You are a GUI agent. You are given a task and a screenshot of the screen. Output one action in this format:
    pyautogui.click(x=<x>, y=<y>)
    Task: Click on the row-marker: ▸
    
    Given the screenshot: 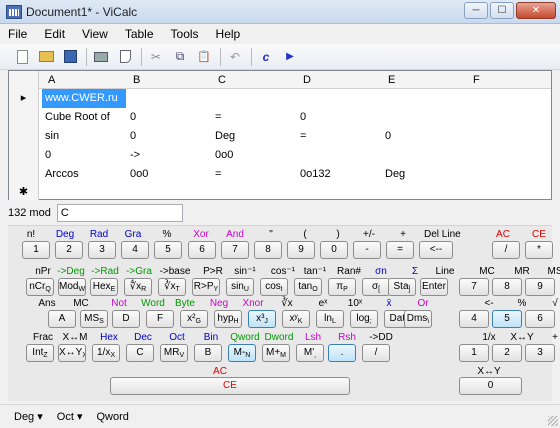 What is the action you would take?
    pyautogui.click(x=24, y=98)
    